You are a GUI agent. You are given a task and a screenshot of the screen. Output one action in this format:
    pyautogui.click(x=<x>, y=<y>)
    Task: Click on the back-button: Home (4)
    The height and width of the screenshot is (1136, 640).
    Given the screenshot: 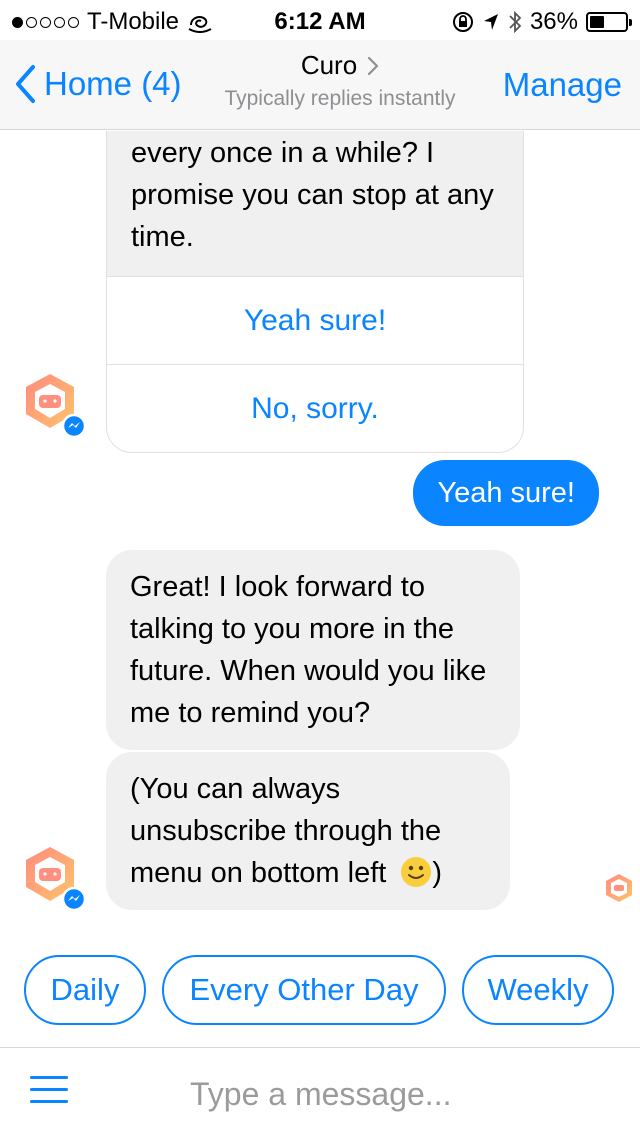 What is the action you would take?
    pyautogui.click(x=98, y=84)
    